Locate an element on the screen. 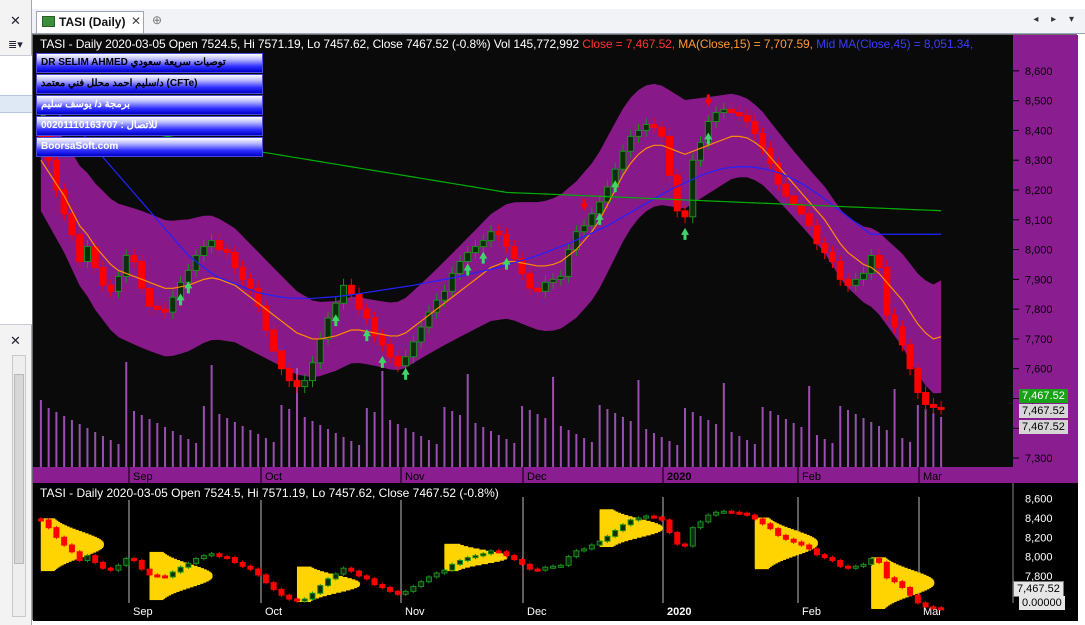 This screenshot has width=1085, height=625. vertical-scrollbar is located at coordinates (19, 486).